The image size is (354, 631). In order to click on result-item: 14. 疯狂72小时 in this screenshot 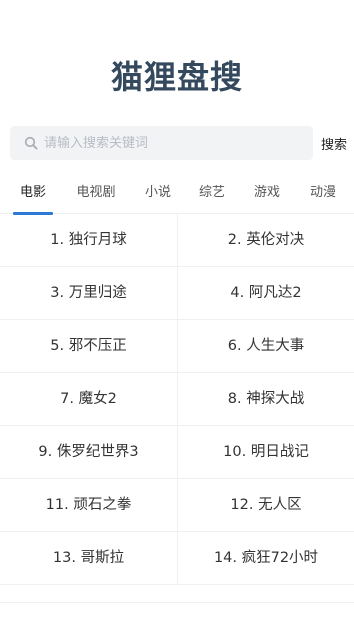, I will do `click(266, 558)`.